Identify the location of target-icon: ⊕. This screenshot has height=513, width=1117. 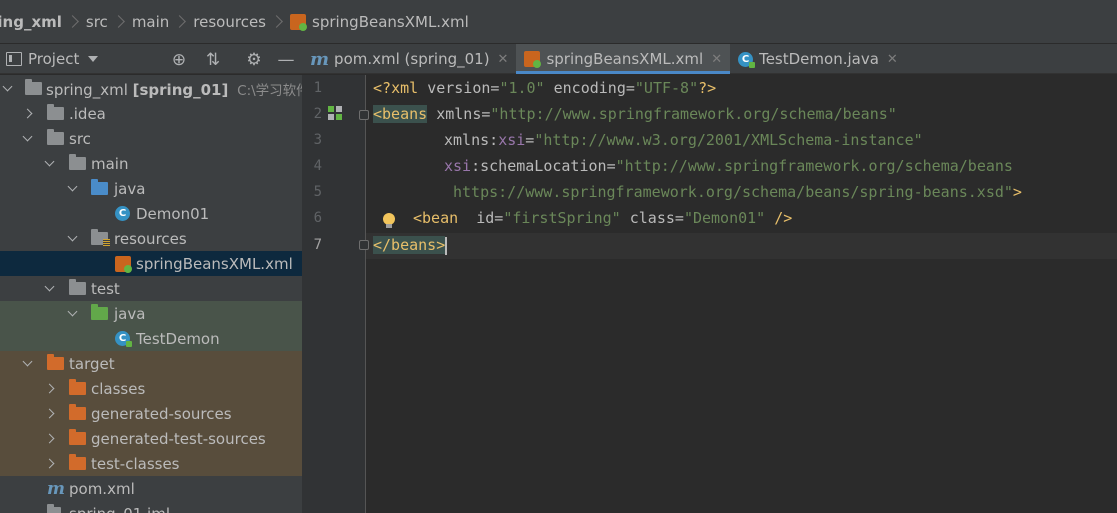
(179, 60).